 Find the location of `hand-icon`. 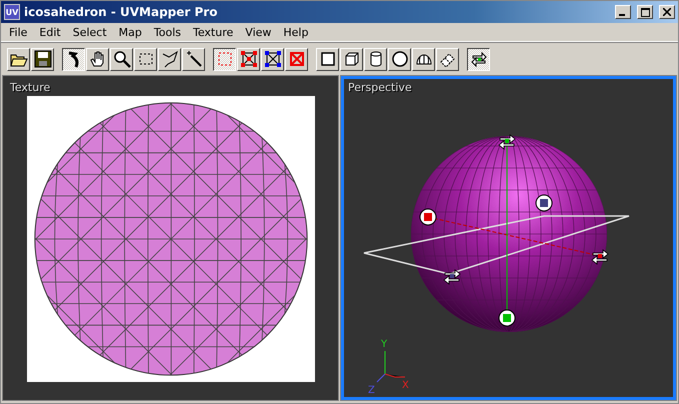

hand-icon is located at coordinates (97, 59).